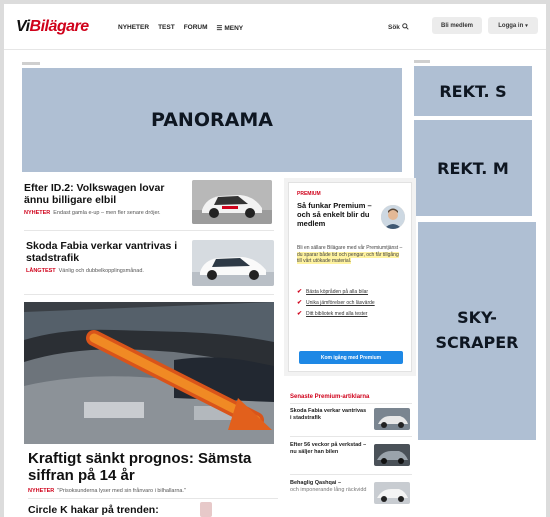 This screenshot has width=550, height=517. I want to click on ad-rekt-m-label: REKT. M, so click(473, 168).